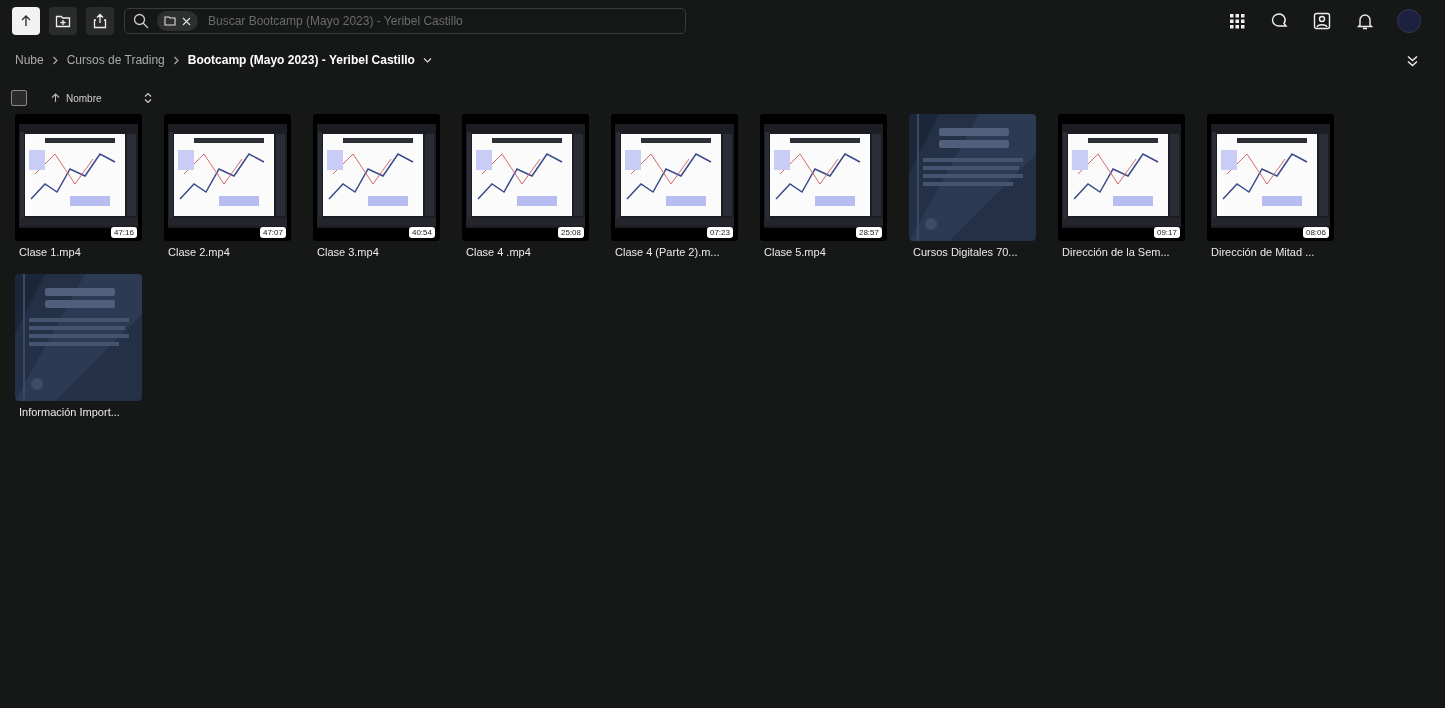 This screenshot has width=1445, height=708. I want to click on duration-badge: 47:16, so click(123, 232).